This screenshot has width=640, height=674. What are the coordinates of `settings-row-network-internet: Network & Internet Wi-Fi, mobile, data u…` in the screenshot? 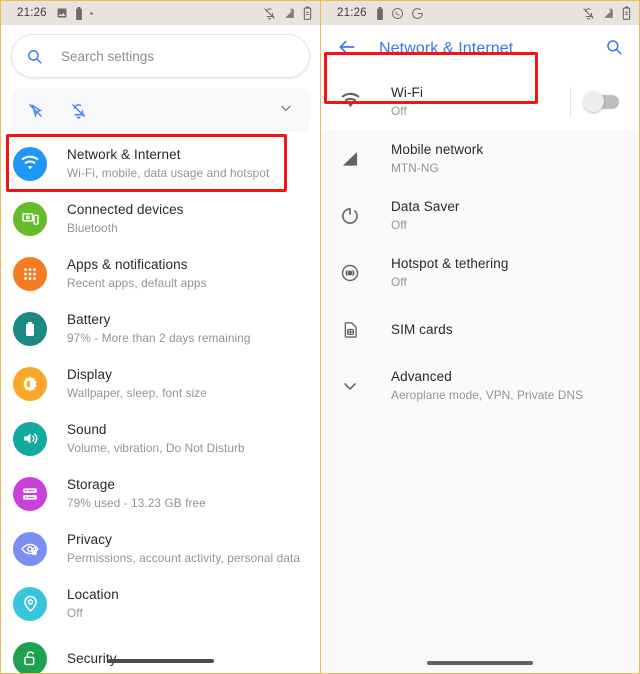 It's located at (160, 163).